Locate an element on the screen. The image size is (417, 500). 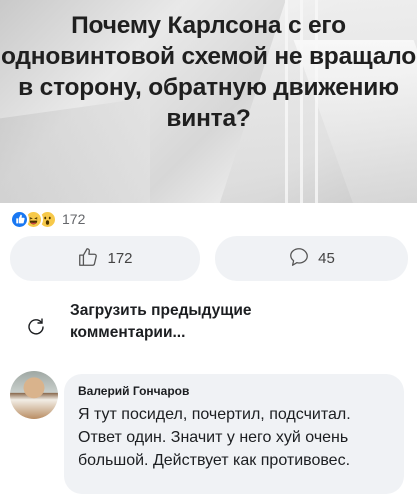
comment-bubble-icon is located at coordinates (299, 259).